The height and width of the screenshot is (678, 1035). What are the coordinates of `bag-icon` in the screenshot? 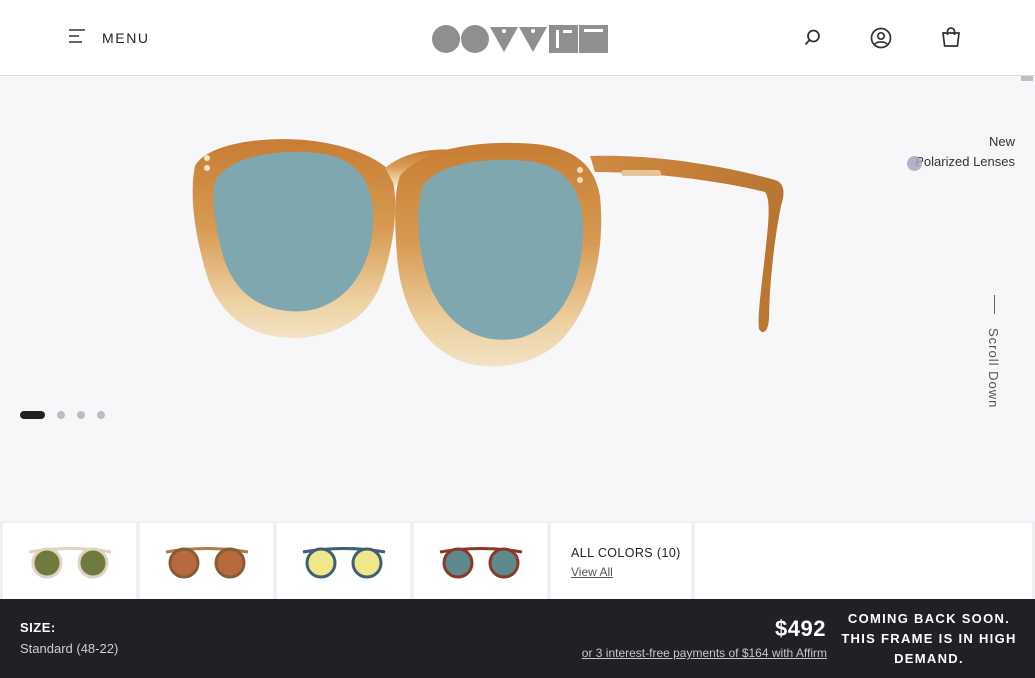 It's located at (951, 38).